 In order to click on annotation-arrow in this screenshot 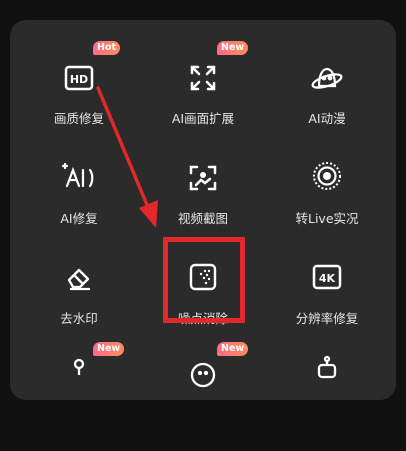, I will do `click(127, 157)`.